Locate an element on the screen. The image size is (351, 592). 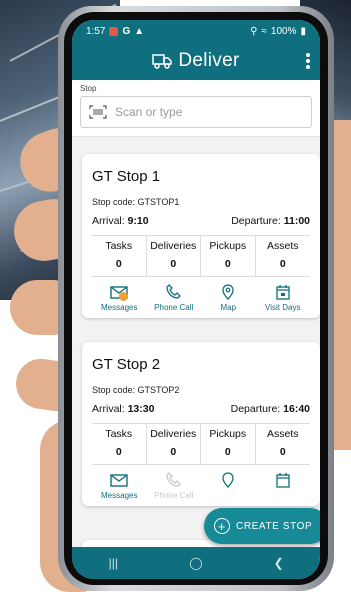
search-label: Stop is located at coordinates (88, 88).